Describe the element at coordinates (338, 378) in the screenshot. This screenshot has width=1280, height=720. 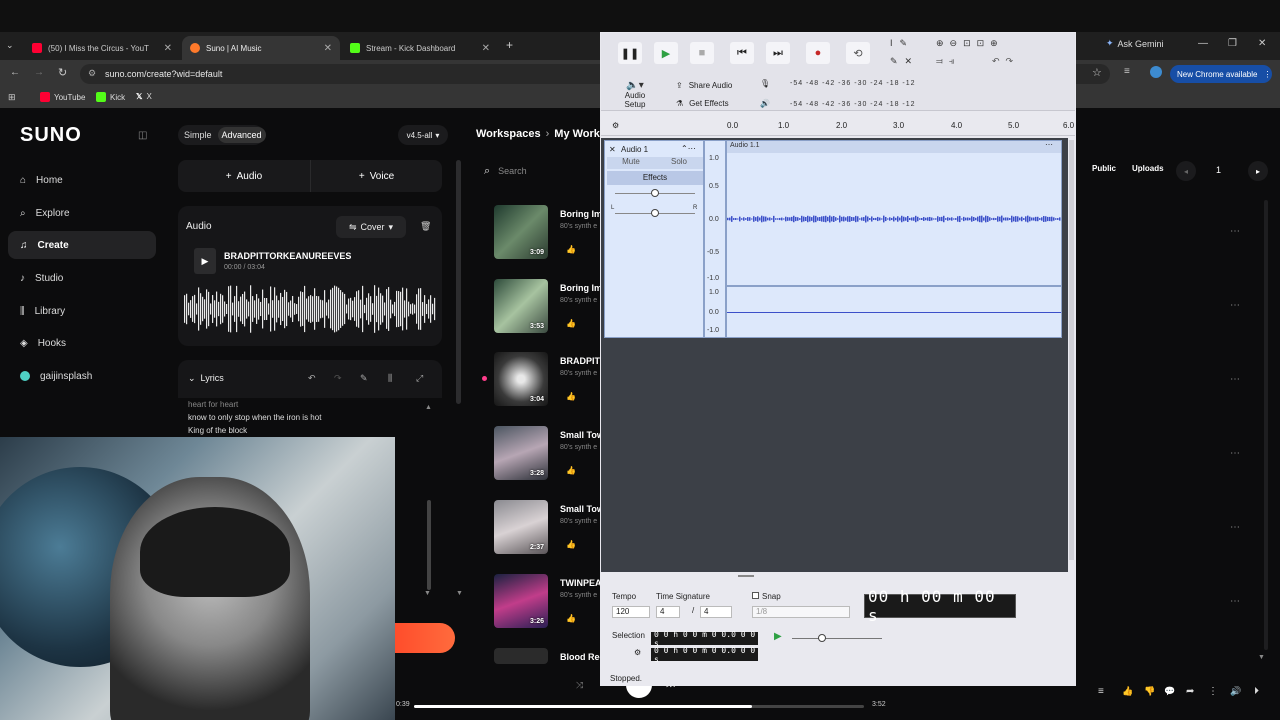
I see `redo-icon: ↷` at that location.